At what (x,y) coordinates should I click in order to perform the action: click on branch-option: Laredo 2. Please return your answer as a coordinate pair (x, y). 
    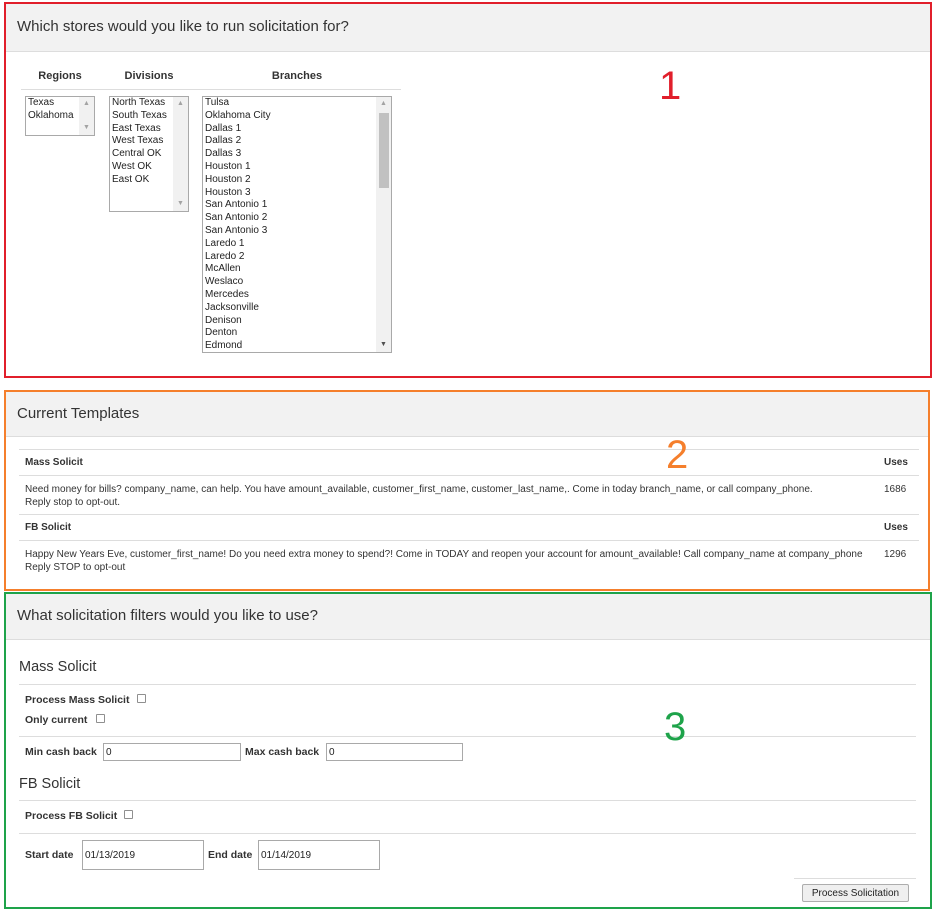
    Looking at the image, I should click on (237, 257).